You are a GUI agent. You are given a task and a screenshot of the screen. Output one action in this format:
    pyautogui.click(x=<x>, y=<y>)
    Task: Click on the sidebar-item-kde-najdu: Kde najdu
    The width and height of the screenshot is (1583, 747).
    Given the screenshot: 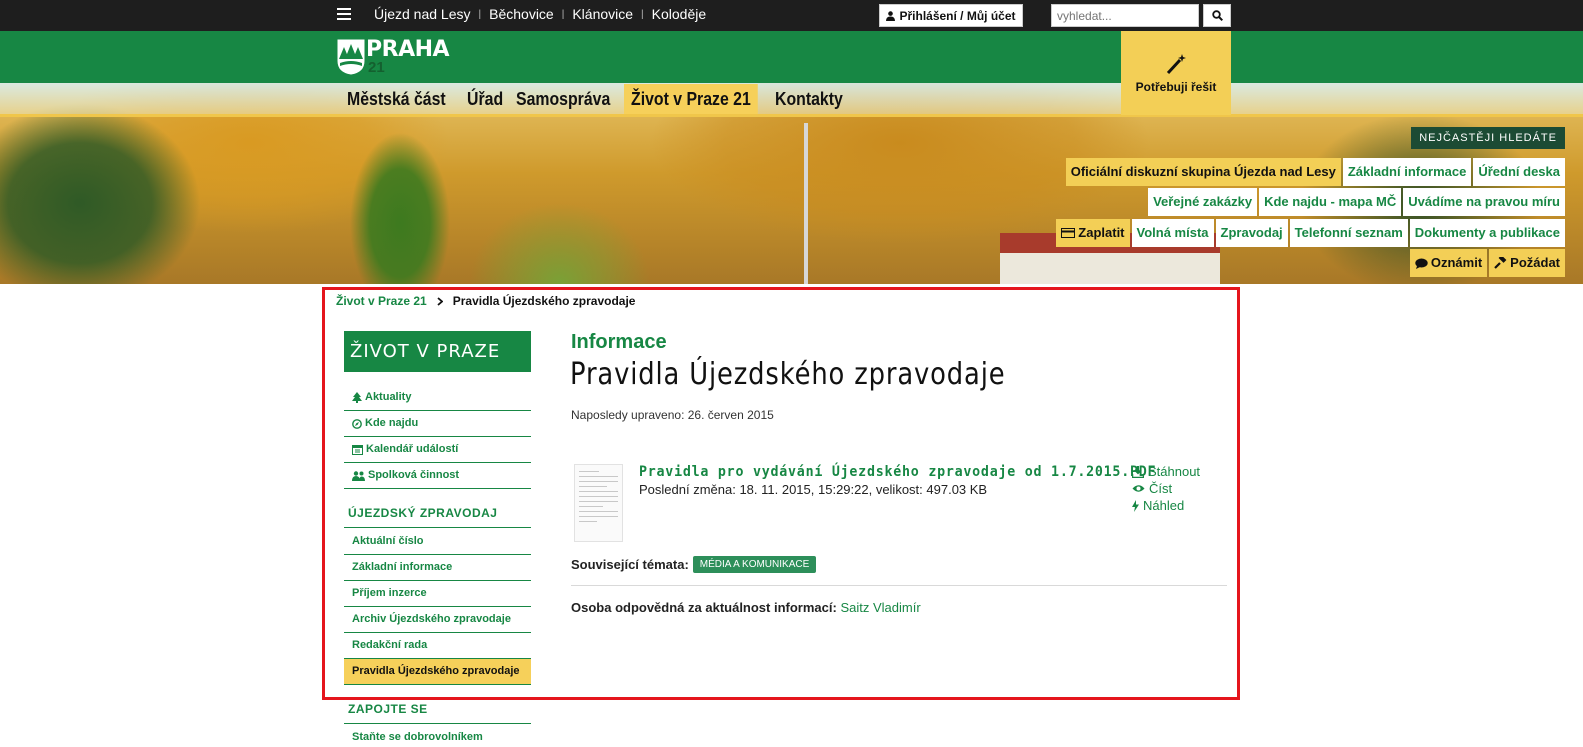 What is the action you would take?
    pyautogui.click(x=437, y=424)
    